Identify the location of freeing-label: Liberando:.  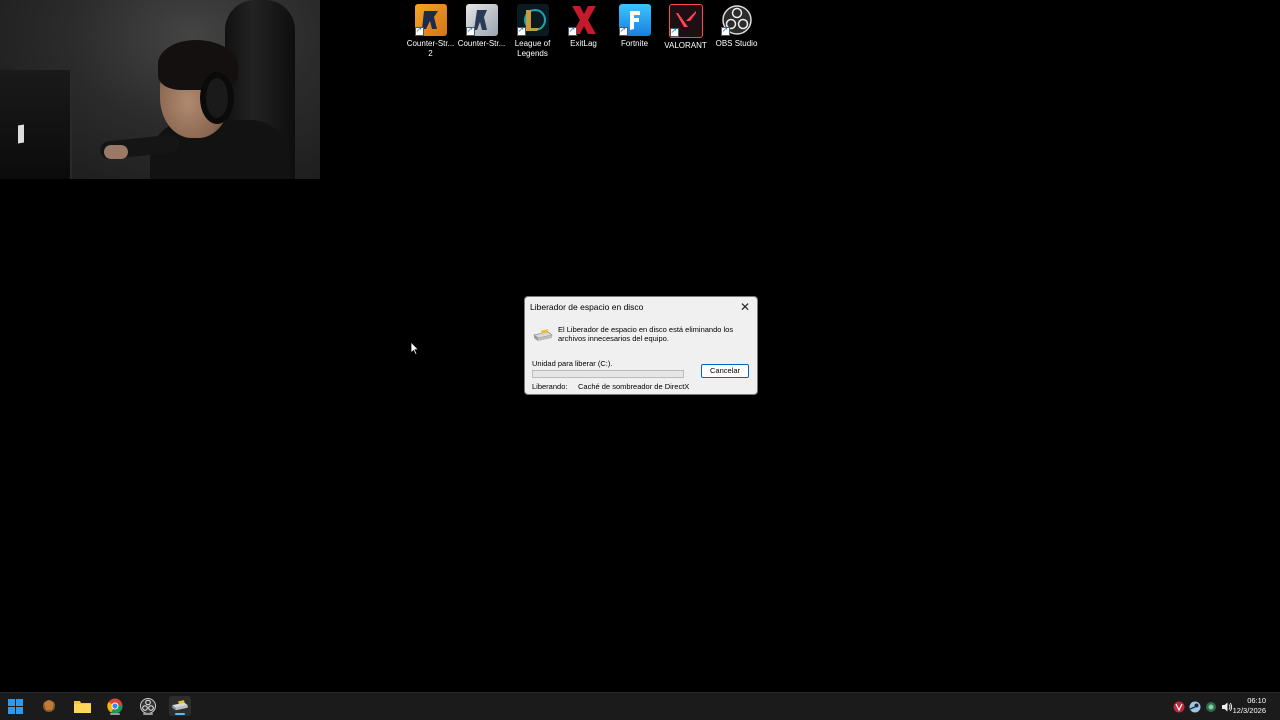
(550, 386).